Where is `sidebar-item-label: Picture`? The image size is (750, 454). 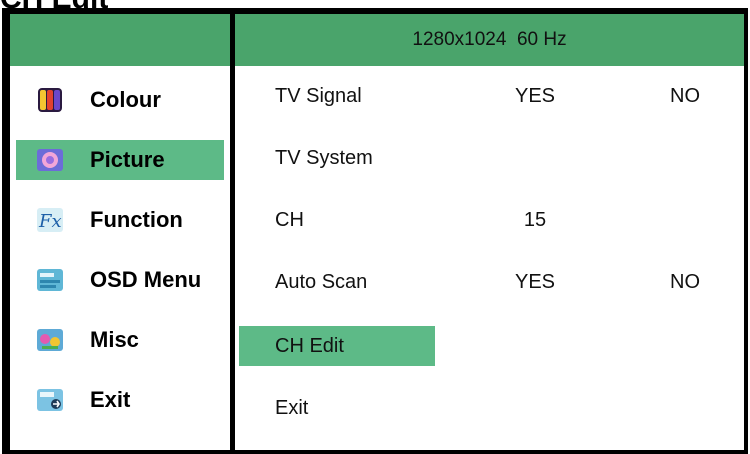
sidebar-item-label: Picture is located at coordinates (127, 159).